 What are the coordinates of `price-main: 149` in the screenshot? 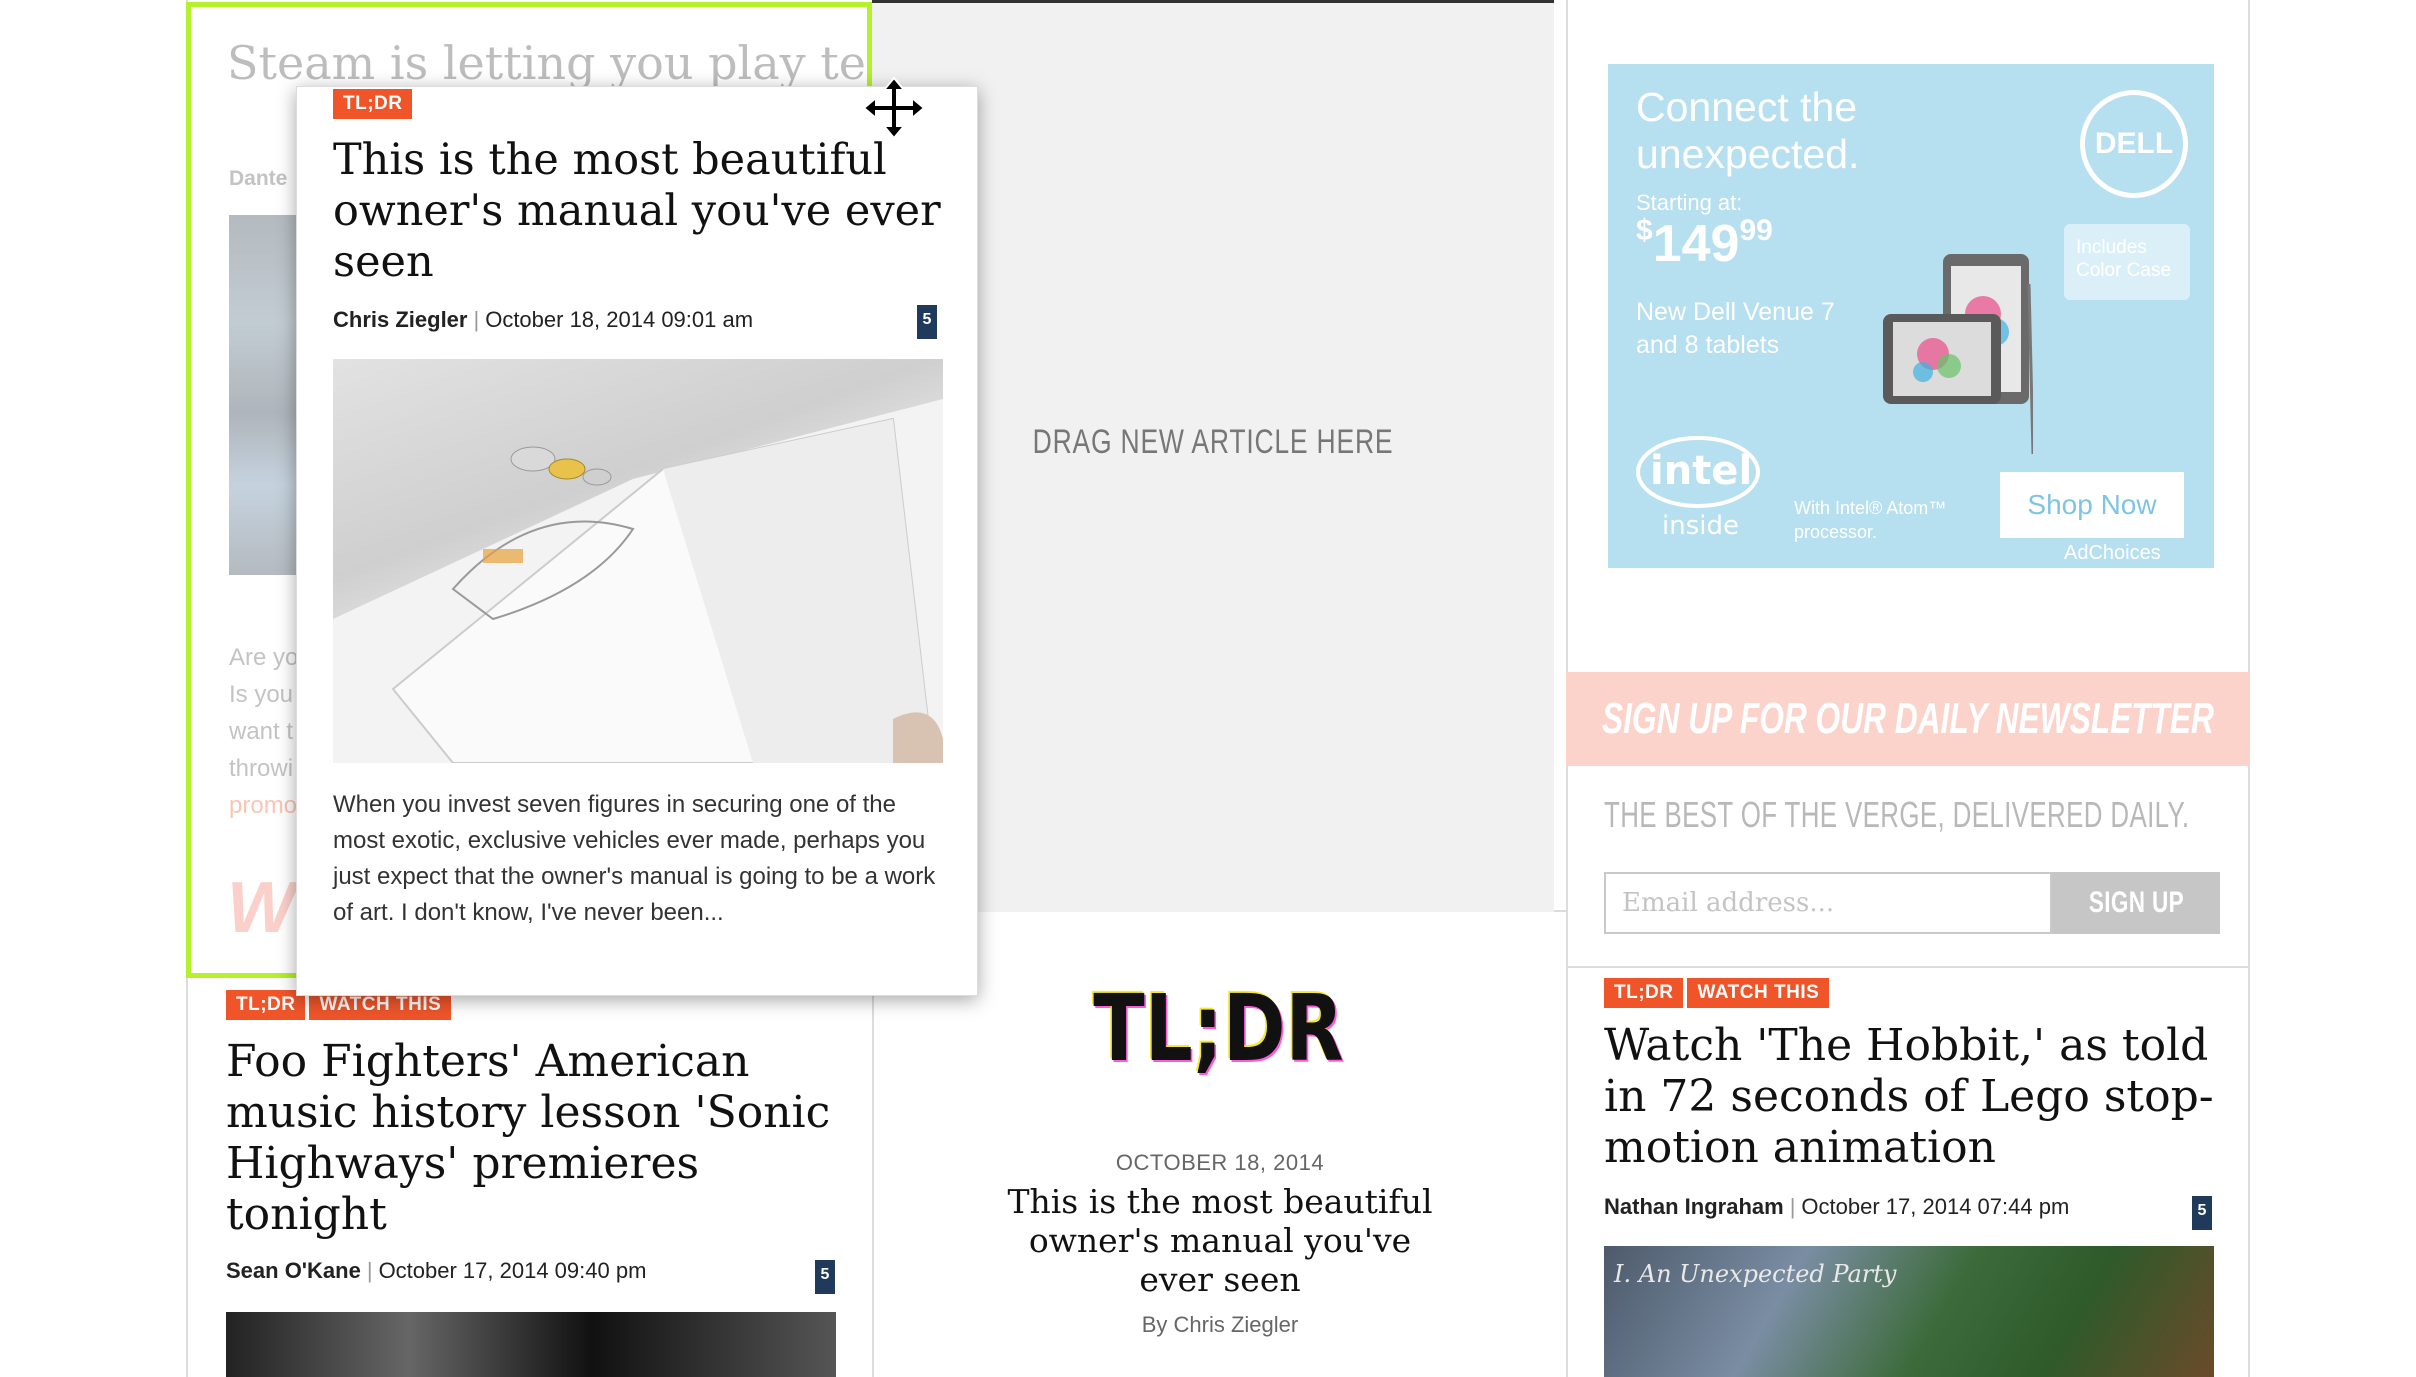 It's located at (1696, 244).